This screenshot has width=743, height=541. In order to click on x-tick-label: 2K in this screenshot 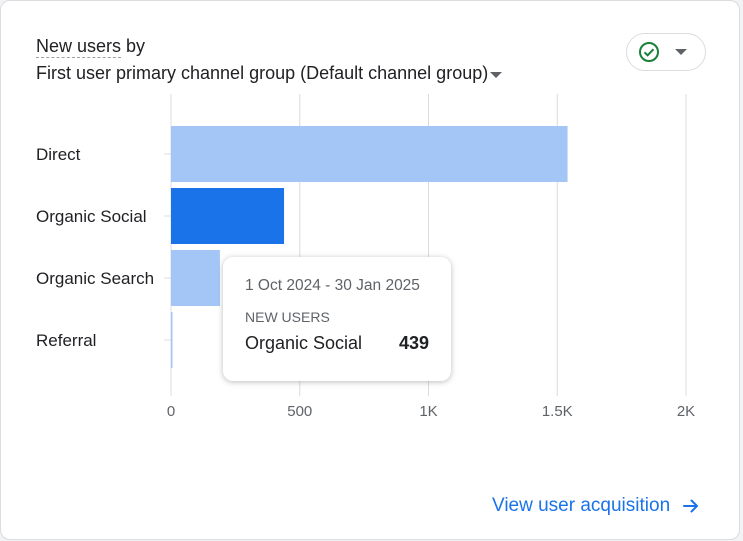, I will do `click(686, 411)`.